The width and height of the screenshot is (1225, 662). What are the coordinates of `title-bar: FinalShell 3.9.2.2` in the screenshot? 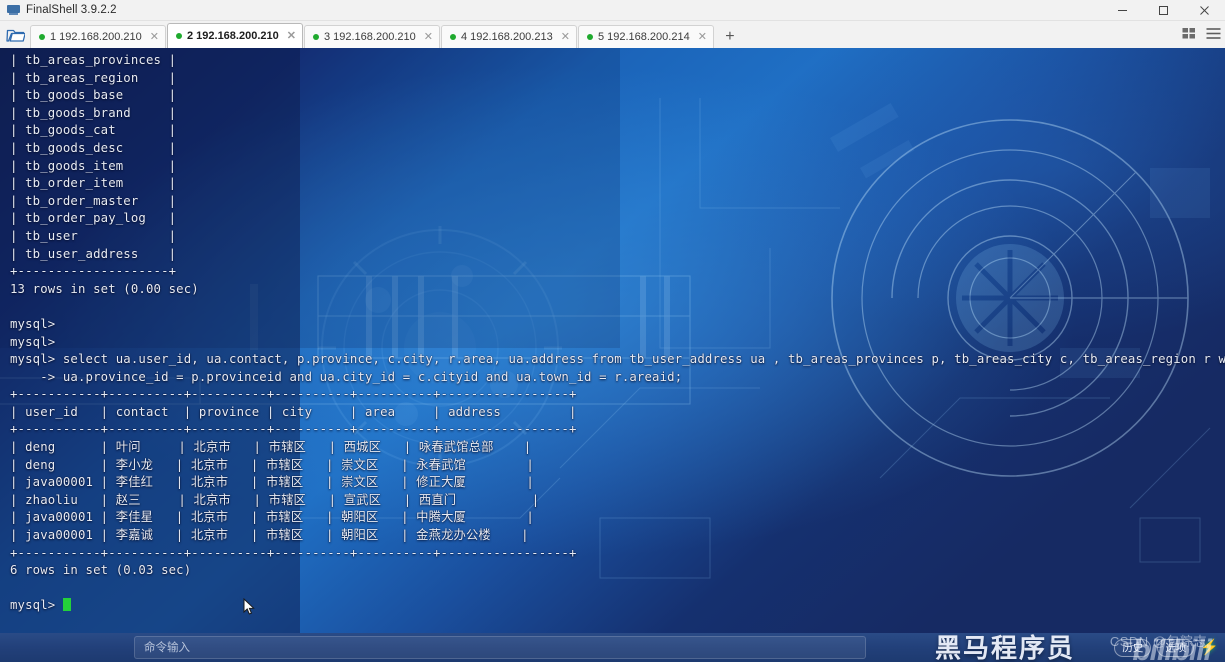 It's located at (612, 10).